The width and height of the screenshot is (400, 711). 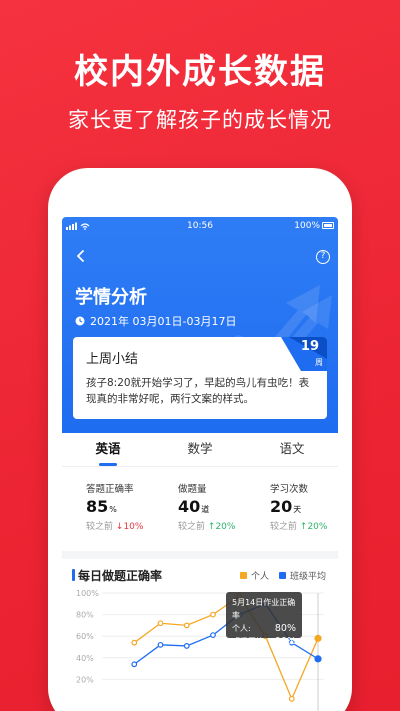 What do you see at coordinates (200, 72) in the screenshot?
I see `promo-headline: 校内外成长数据` at bounding box center [200, 72].